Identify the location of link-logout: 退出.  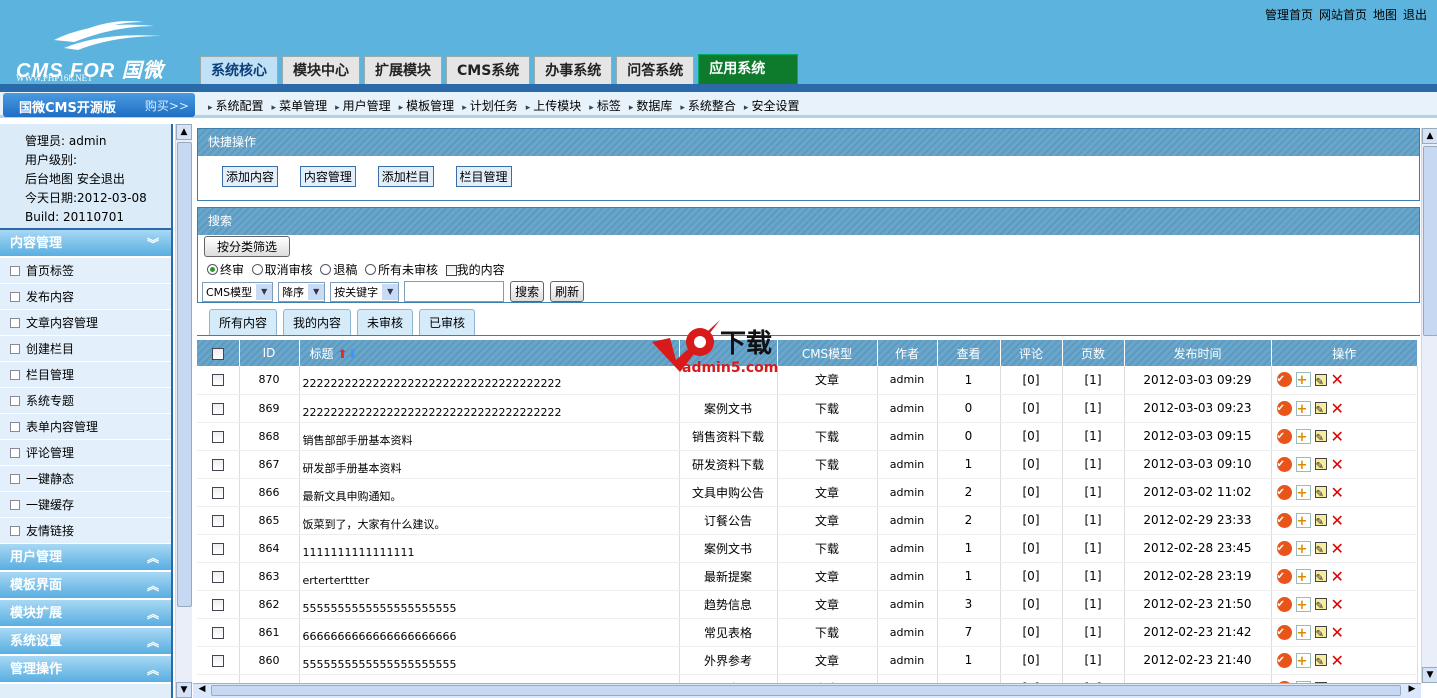
(1415, 15).